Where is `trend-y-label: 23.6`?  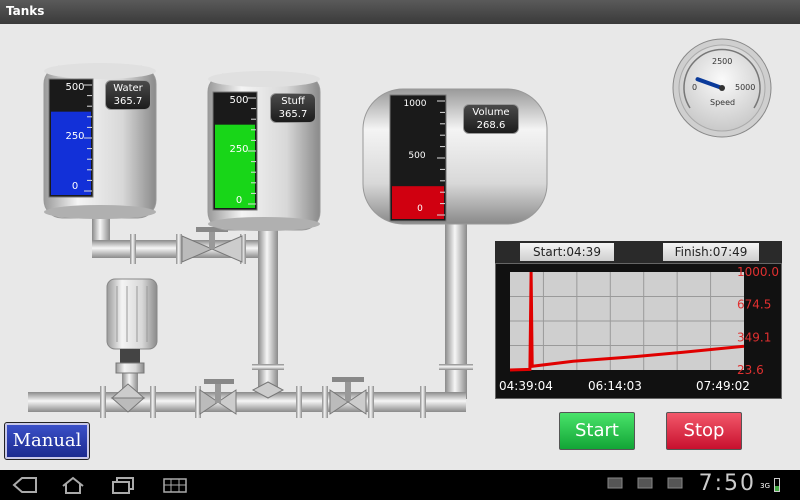
trend-y-label: 23.6 is located at coordinates (750, 370).